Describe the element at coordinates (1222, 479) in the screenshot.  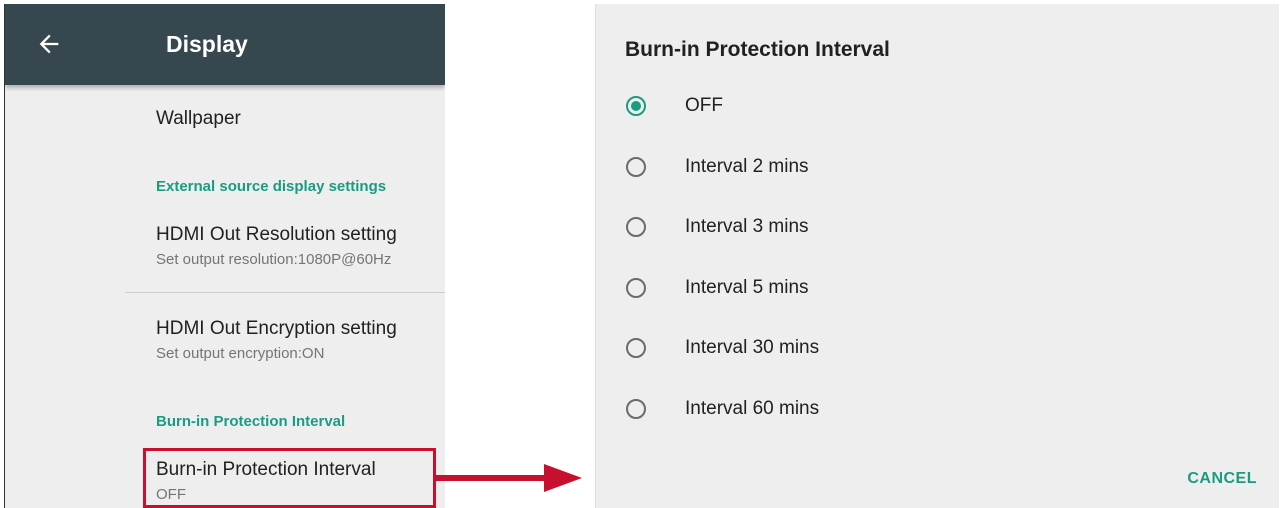
I see `cancel-button: CANCEL` at that location.